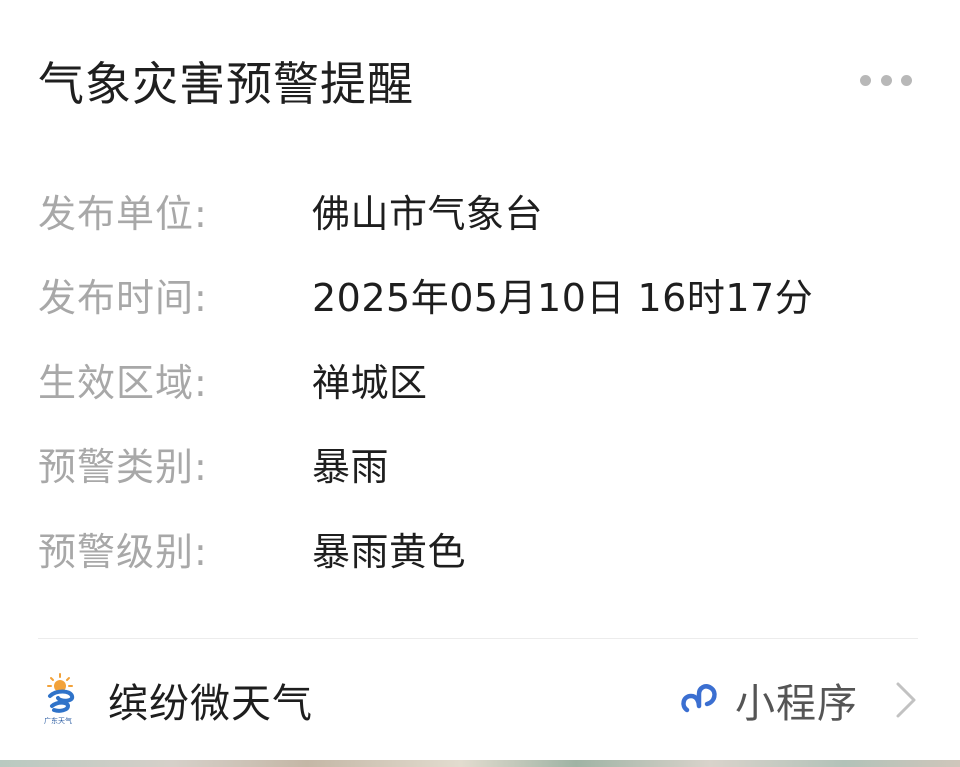 The image size is (960, 767). I want to click on app-logo-caption: 广东天气, so click(58, 721).